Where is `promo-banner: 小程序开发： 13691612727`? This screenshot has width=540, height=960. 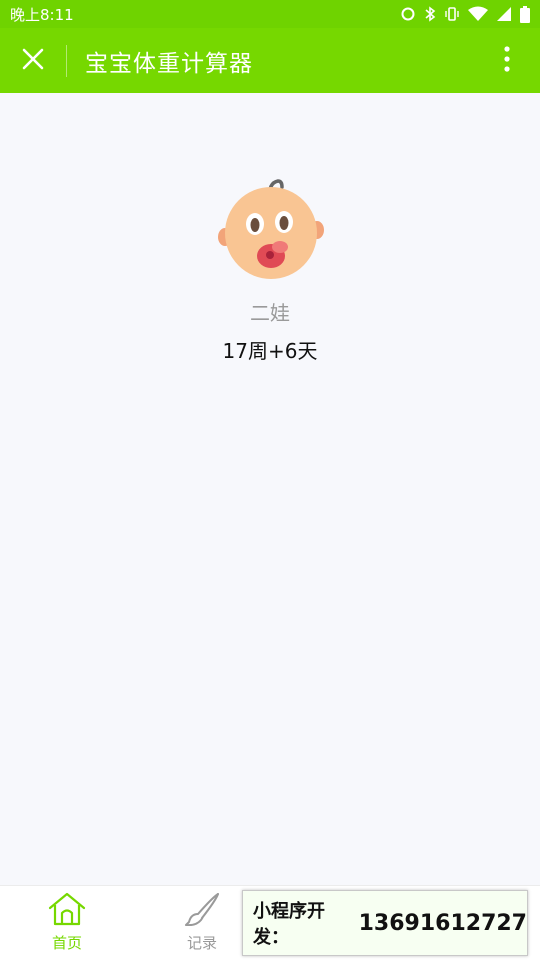
promo-banner: 小程序开发： 13691612727 is located at coordinates (385, 923).